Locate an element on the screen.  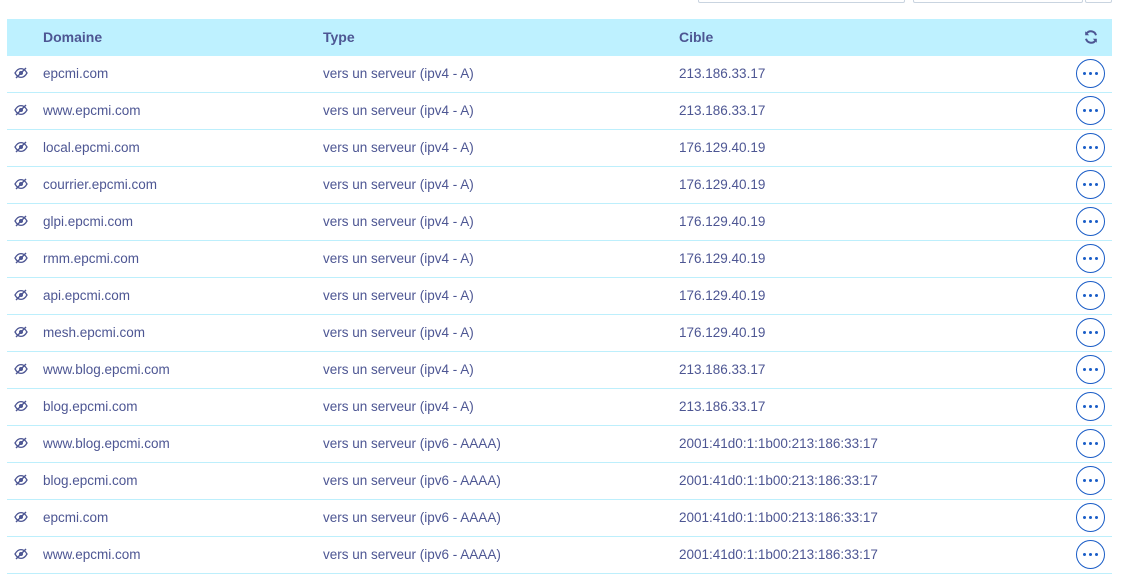
filter-button is located at coordinates (1098, 1).